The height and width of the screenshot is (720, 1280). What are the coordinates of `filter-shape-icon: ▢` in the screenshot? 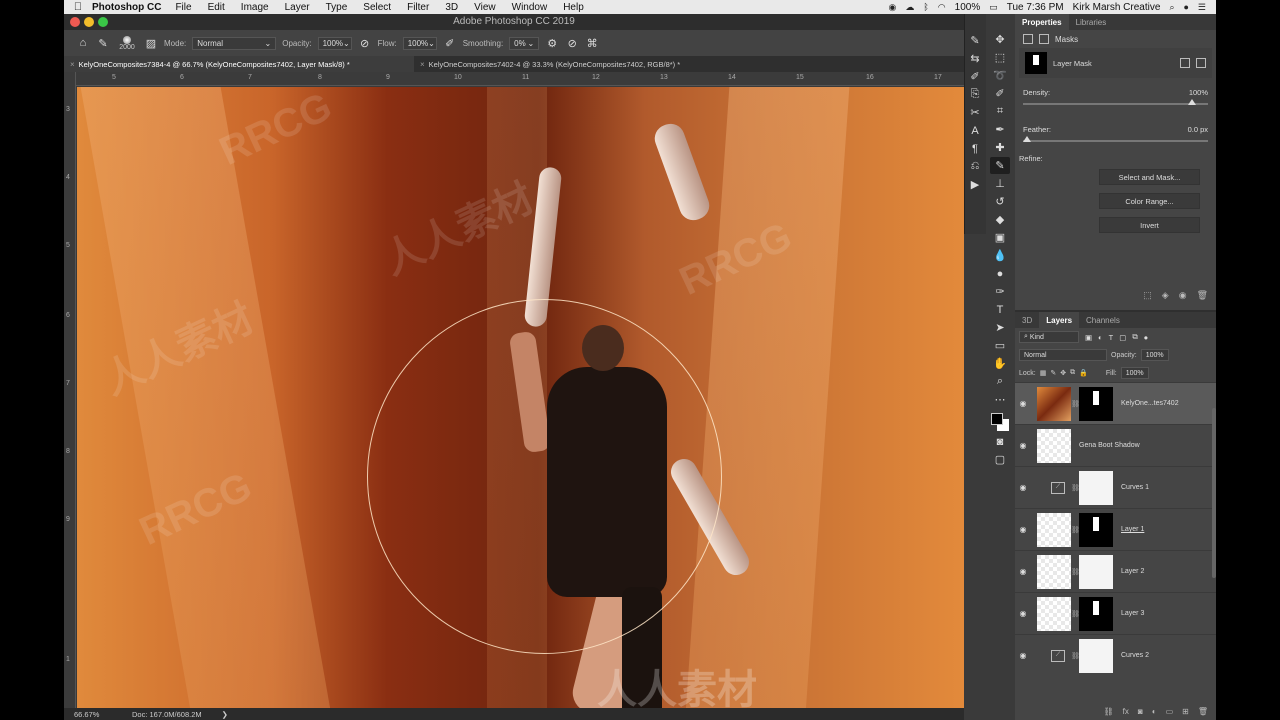 It's located at (1122, 337).